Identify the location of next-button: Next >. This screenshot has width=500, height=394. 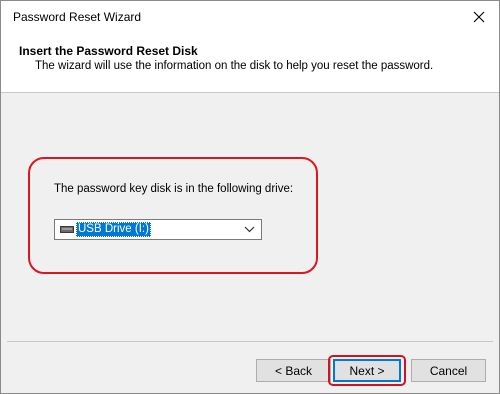
(367, 370).